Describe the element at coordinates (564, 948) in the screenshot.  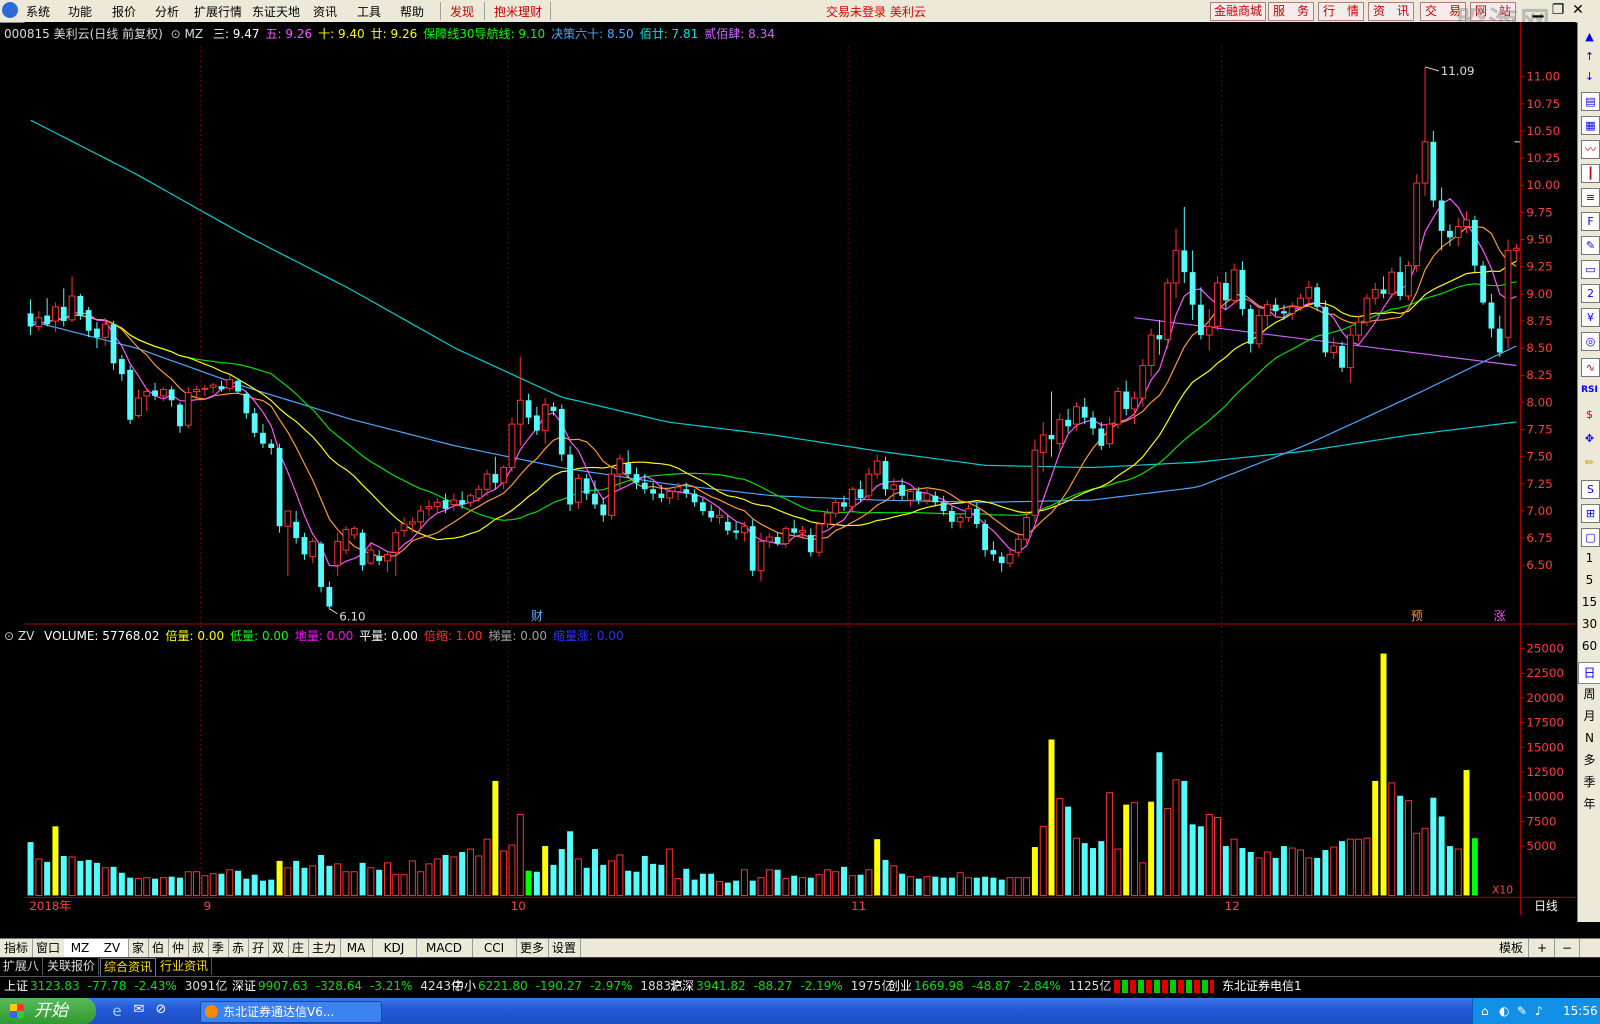
I see `tab-19: 设置` at that location.